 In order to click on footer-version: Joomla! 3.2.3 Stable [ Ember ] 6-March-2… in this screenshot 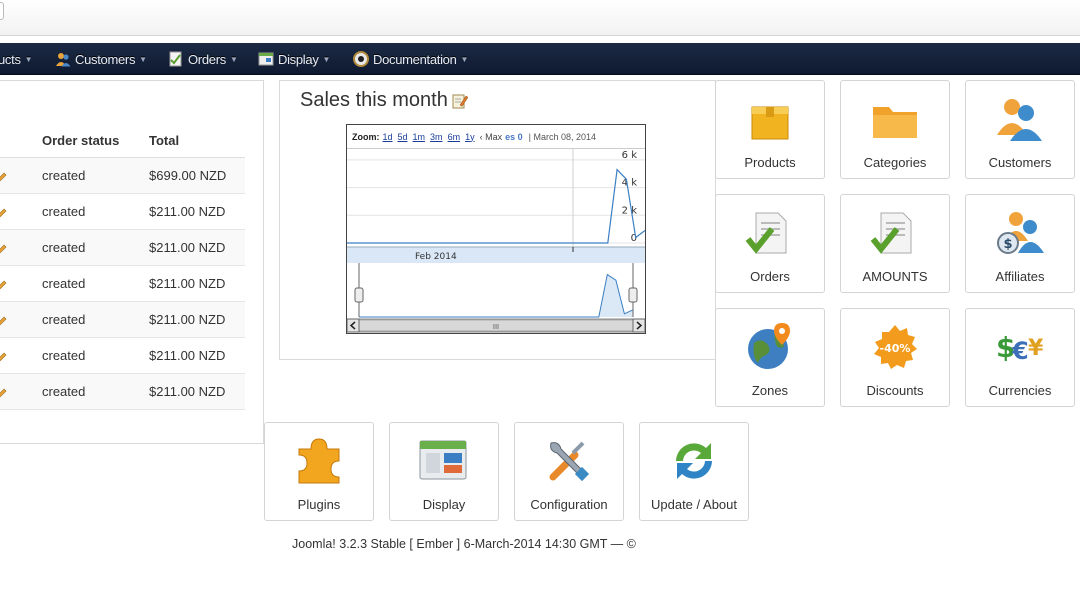, I will do `click(464, 544)`.